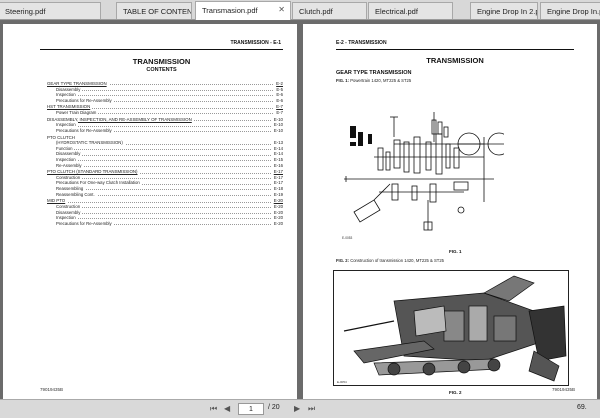  I want to click on figure-label: FIG. 2, so click(455, 392).